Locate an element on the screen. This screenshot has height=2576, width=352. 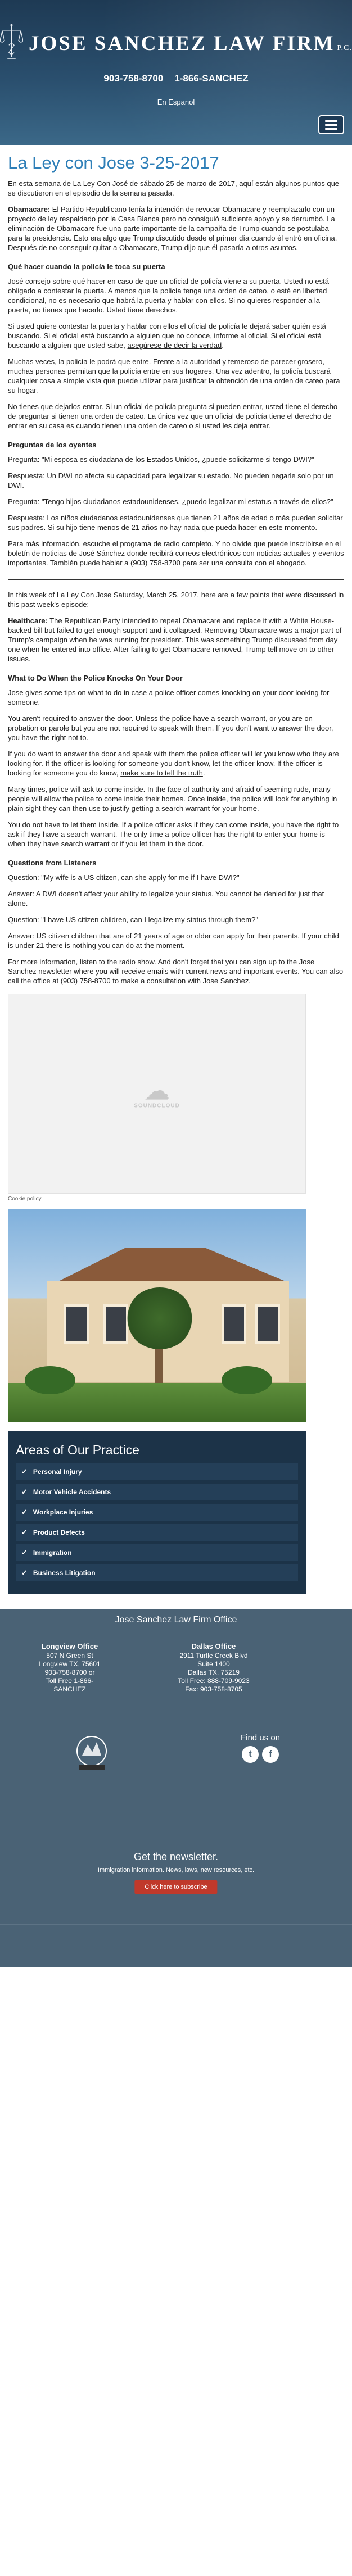
office-toll-free-word: SANCHEZ is located at coordinates (69, 1689).